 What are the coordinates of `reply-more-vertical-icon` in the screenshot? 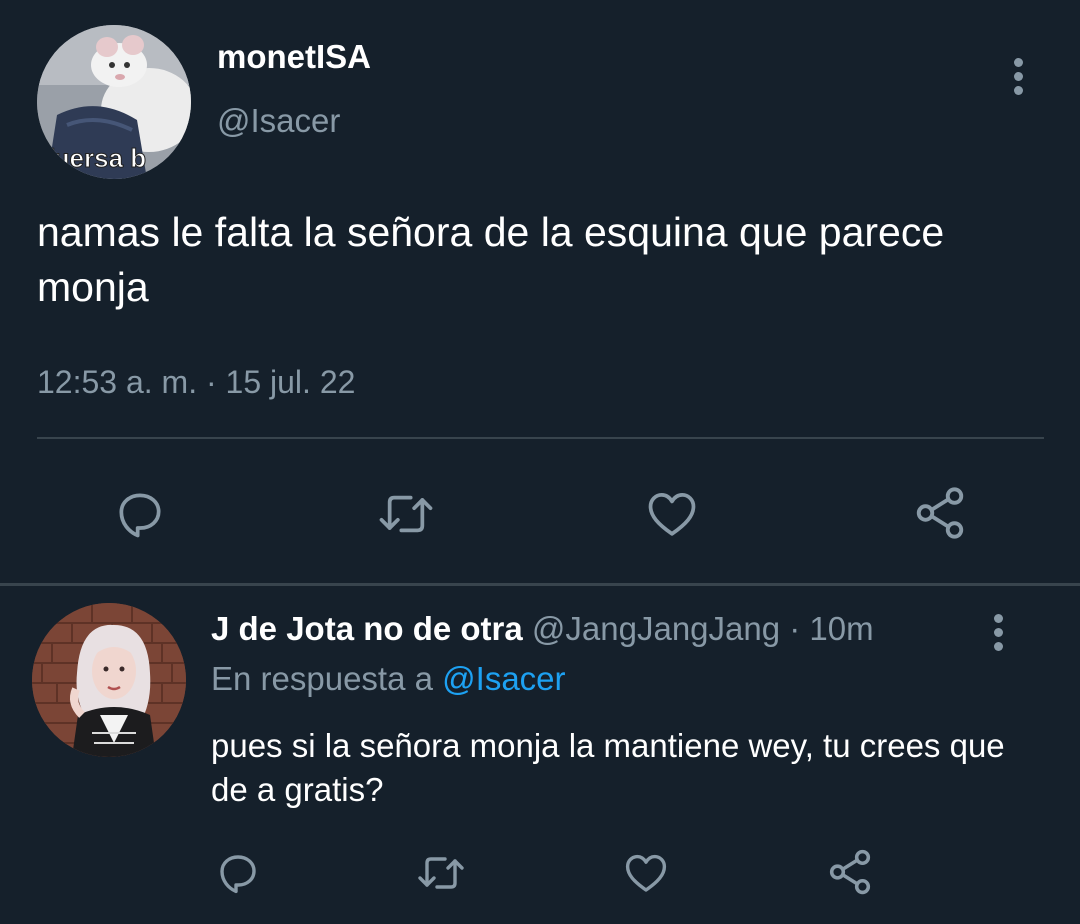 It's located at (998, 632).